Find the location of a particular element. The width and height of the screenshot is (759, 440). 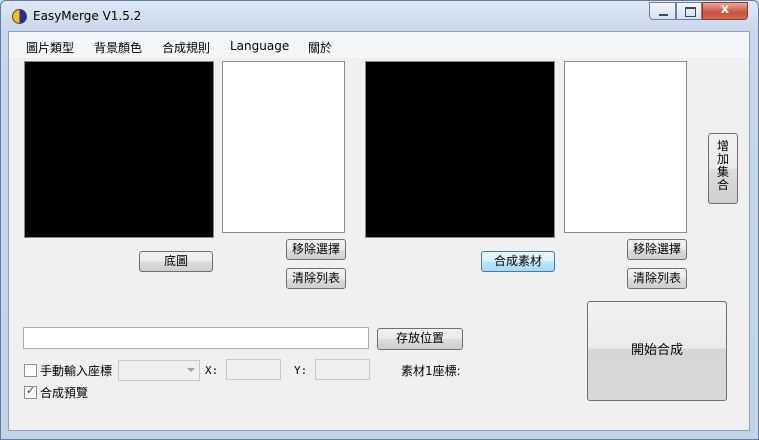

coords-select is located at coordinates (159, 370).